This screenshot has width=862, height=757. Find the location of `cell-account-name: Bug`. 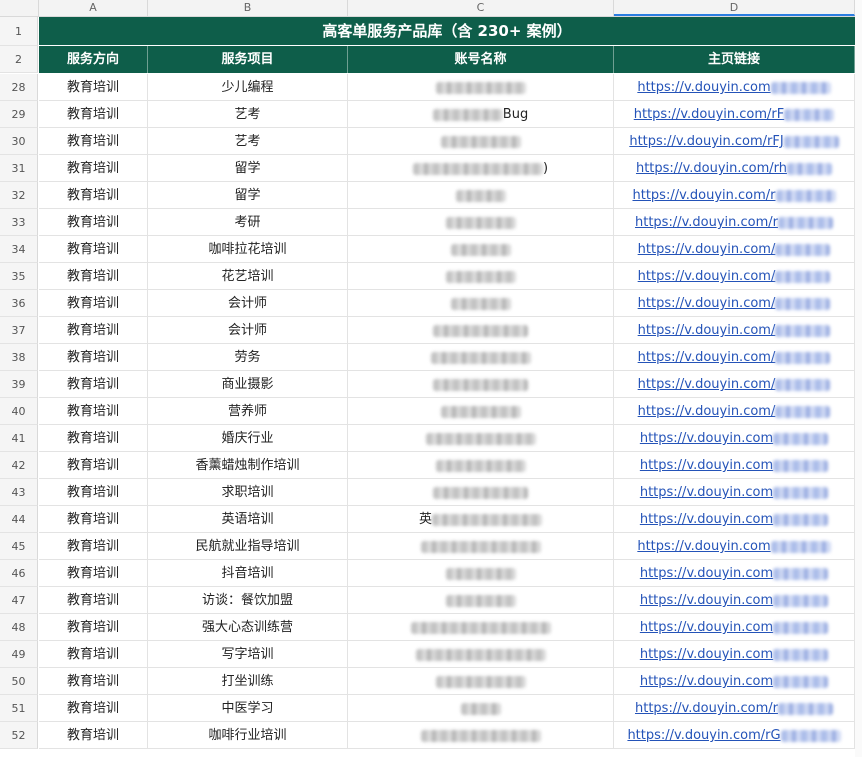

cell-account-name: Bug is located at coordinates (481, 114).